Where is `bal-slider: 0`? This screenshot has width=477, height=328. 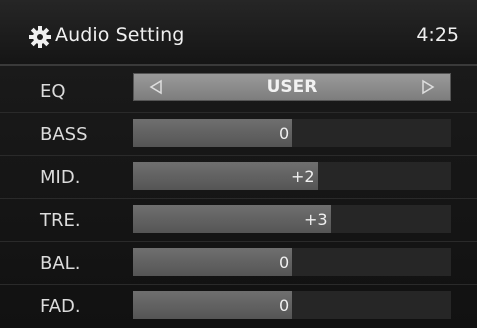 bal-slider: 0 is located at coordinates (292, 262).